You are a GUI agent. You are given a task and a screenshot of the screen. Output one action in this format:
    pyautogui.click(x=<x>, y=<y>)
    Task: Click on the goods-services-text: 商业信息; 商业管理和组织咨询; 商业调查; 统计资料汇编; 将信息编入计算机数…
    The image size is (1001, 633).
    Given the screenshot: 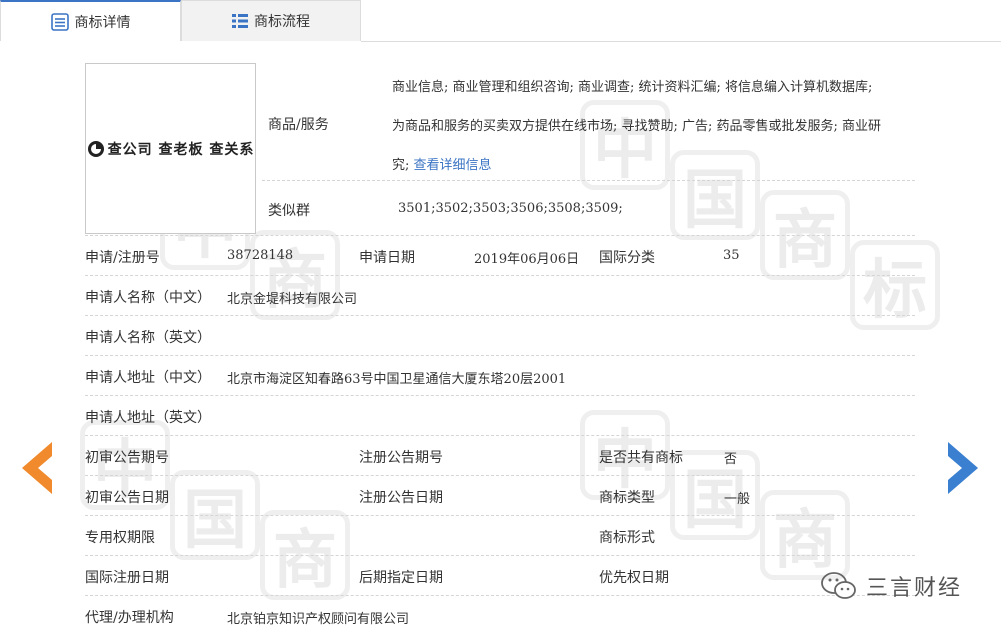 What is the action you would take?
    pyautogui.click(x=657, y=126)
    